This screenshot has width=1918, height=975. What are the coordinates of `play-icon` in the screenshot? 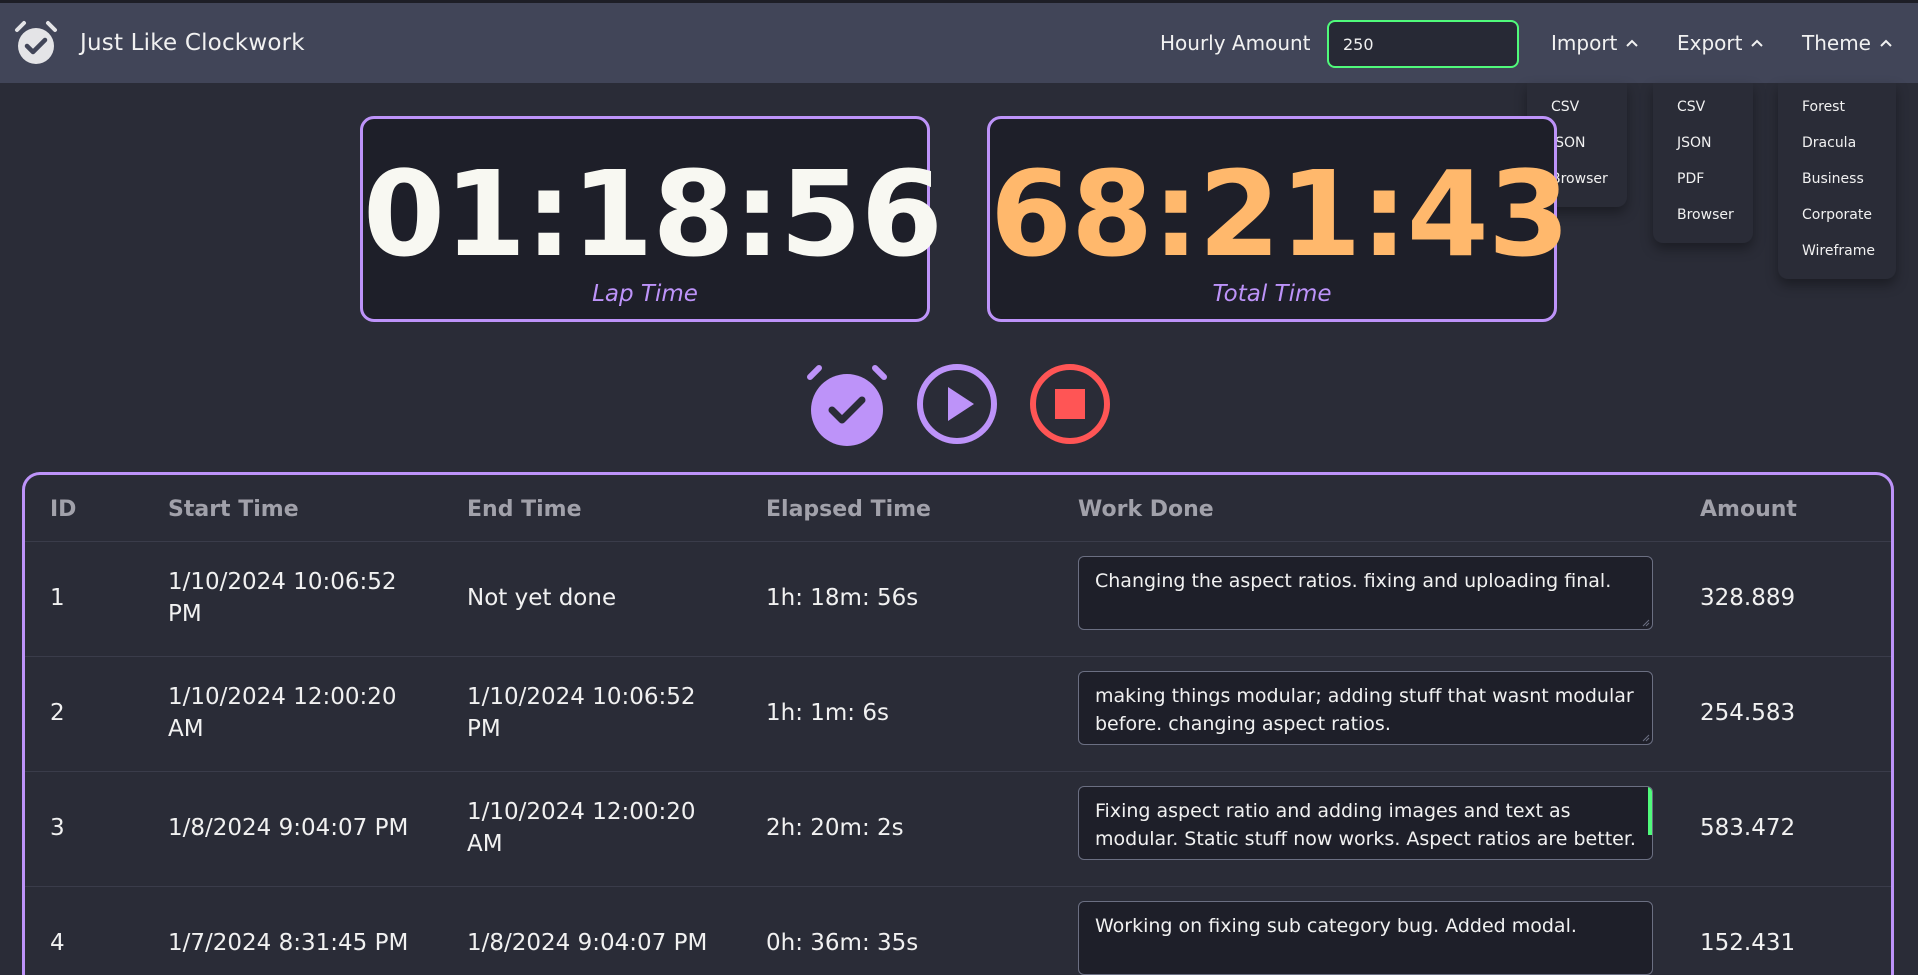 It's located at (957, 404).